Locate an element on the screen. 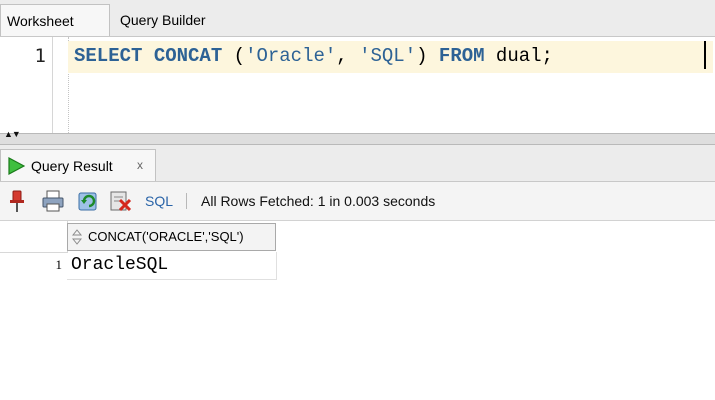 The width and height of the screenshot is (715, 400). column-header: CONCAT('ORACLE','SQL') is located at coordinates (171, 237).